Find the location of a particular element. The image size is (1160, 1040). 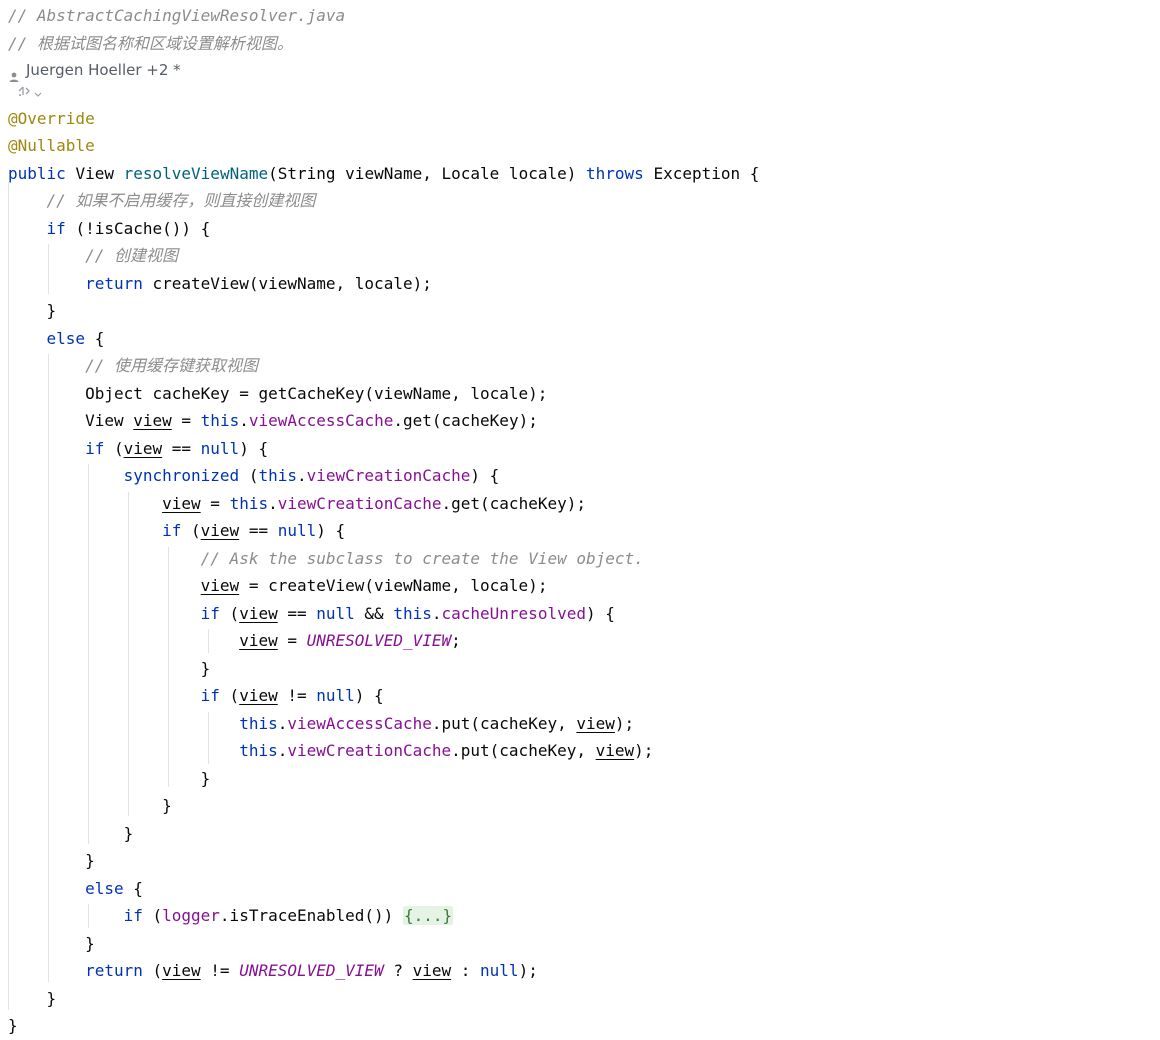

person-icon is located at coordinates (14, 73).